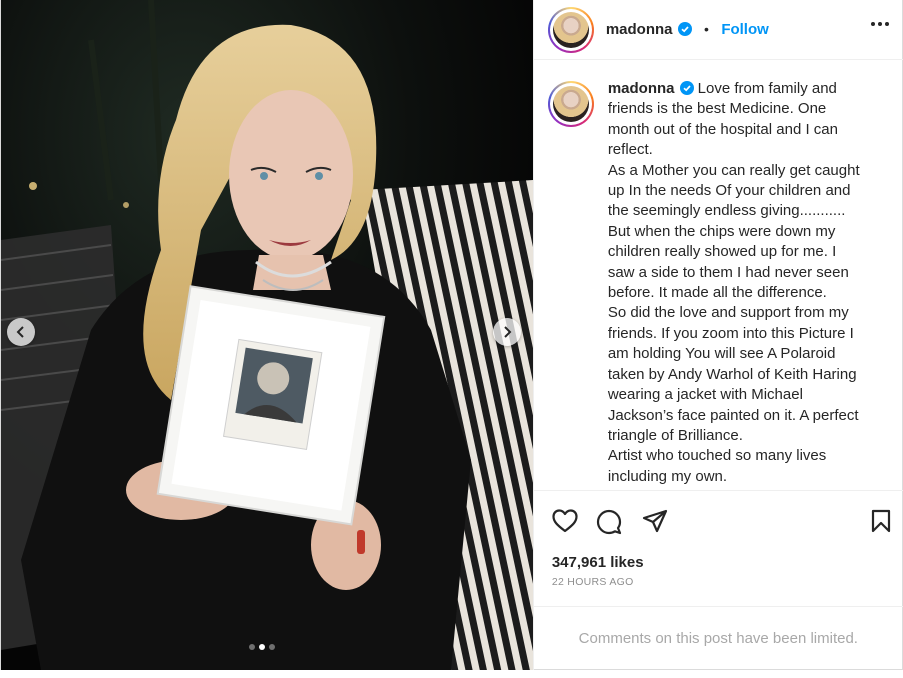 This screenshot has width=903, height=678. I want to click on more-options-icon, so click(879, 24).